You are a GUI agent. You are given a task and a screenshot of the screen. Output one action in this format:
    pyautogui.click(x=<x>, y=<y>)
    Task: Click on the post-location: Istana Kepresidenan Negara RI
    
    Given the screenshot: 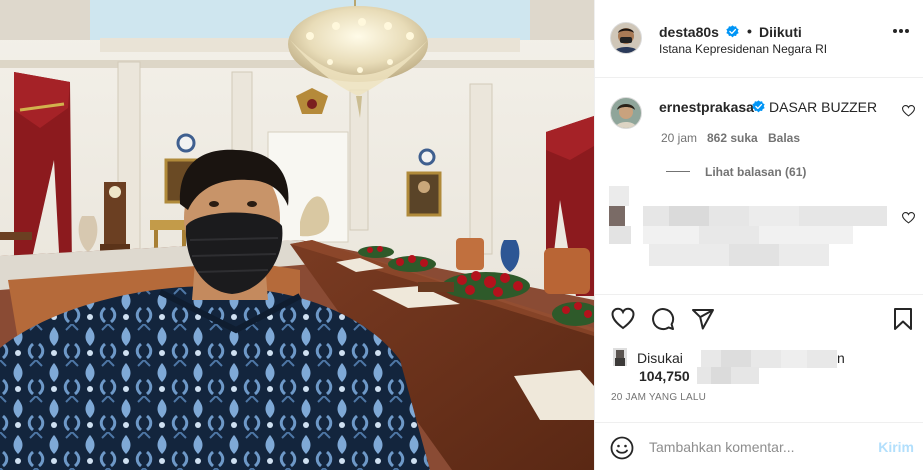 What is the action you would take?
    pyautogui.click(x=743, y=49)
    